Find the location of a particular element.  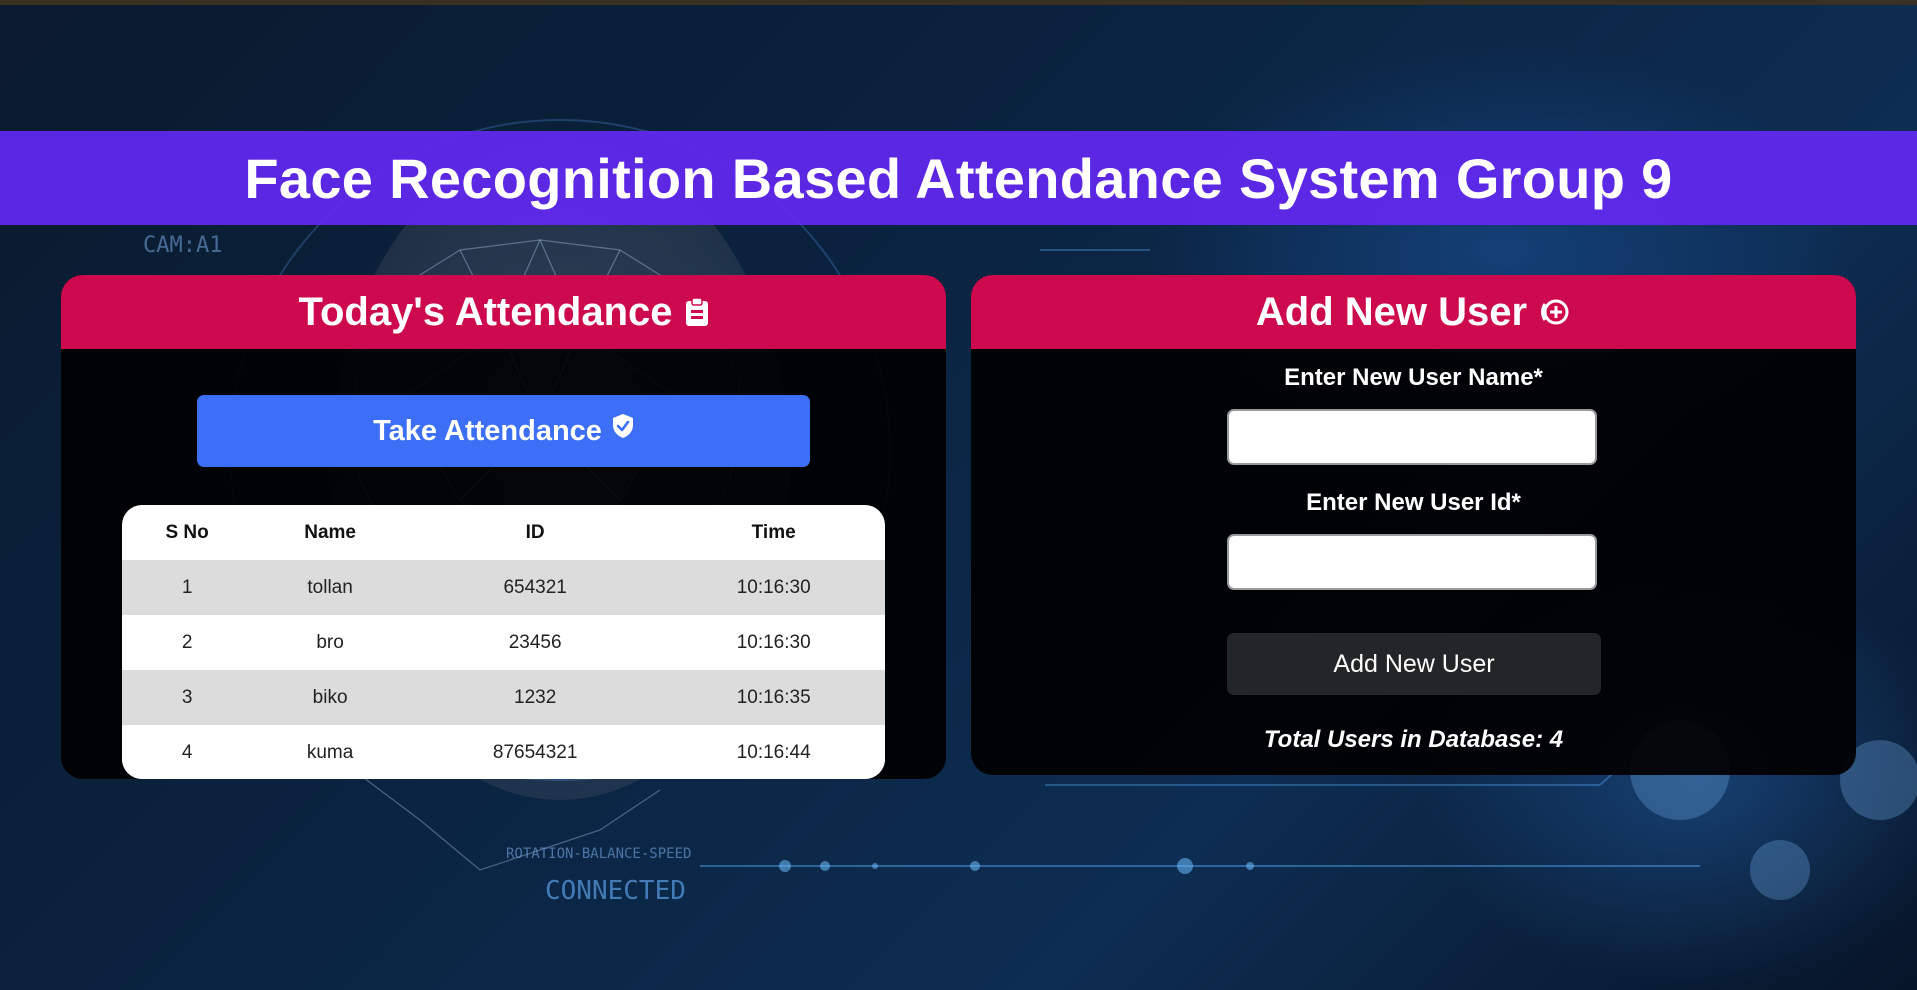

add-new-user-button: Add New User is located at coordinates (1414, 664).